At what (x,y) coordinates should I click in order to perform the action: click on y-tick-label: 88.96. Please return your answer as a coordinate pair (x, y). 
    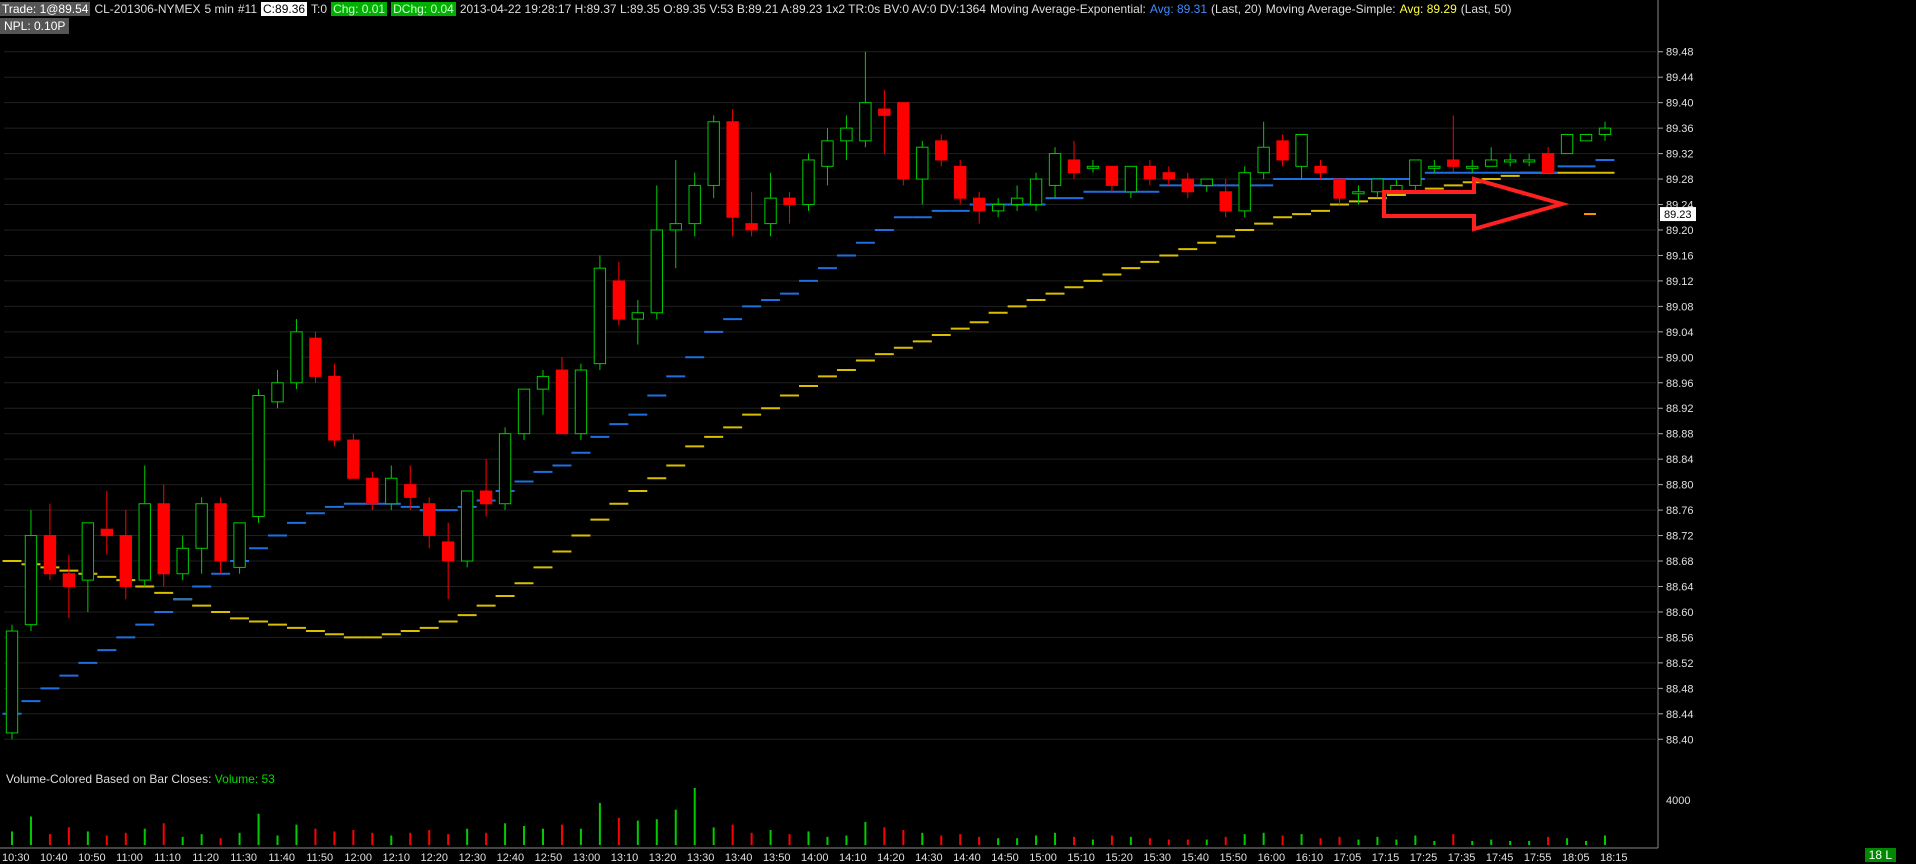
    Looking at the image, I should click on (1680, 384).